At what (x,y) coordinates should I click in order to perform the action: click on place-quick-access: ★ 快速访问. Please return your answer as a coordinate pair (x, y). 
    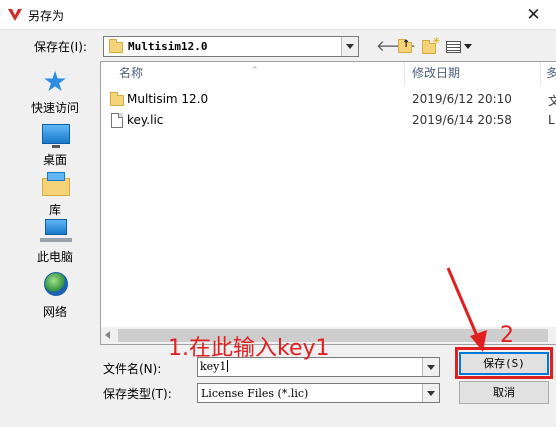
    Looking at the image, I should click on (55, 92).